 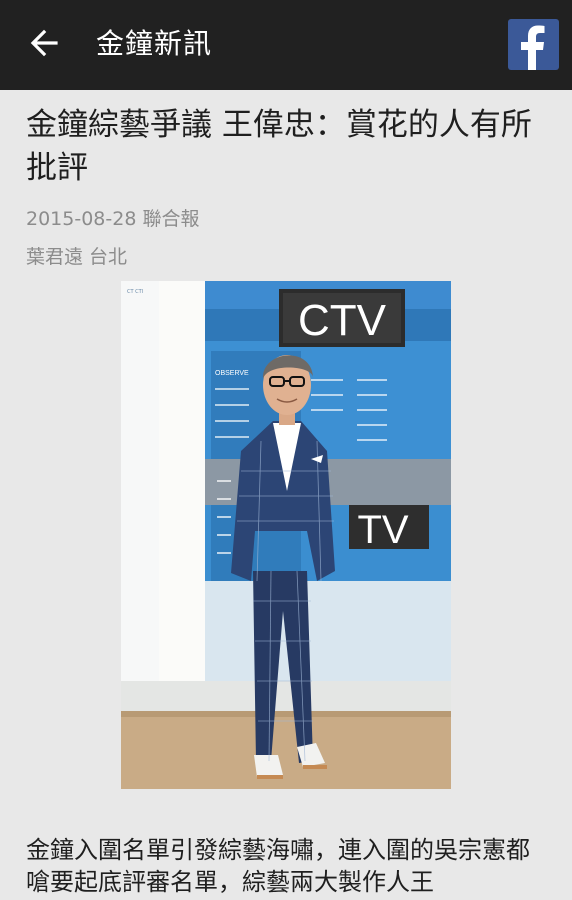 I want to click on backdrop-logo-main: CTV, so click(x=342, y=320).